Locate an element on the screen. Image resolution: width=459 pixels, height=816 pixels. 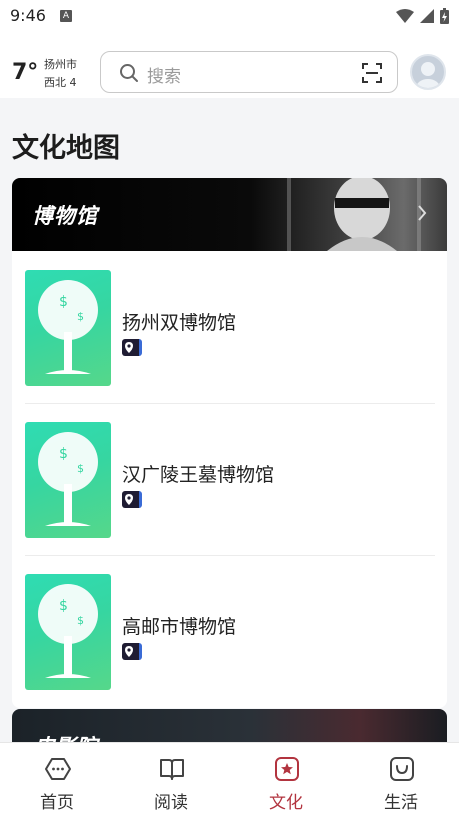
star-icon is located at coordinates (287, 769).